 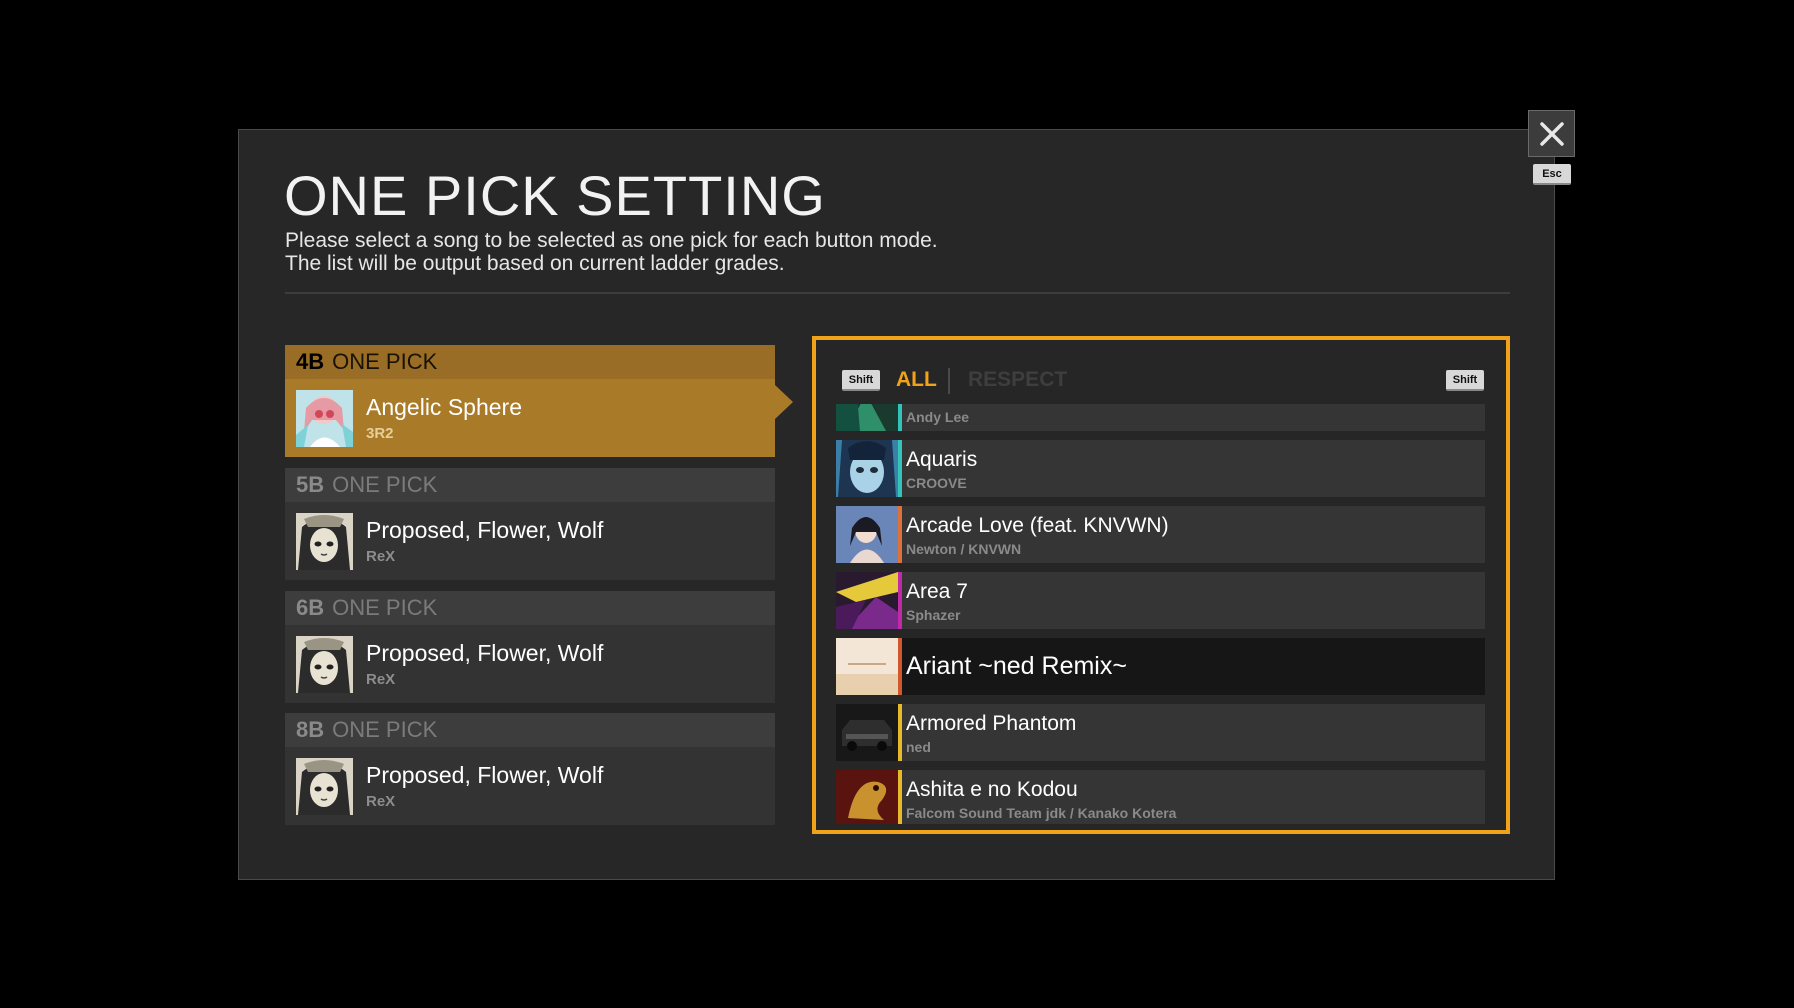 What do you see at coordinates (530, 485) in the screenshot?
I see `pick-slot-header: 5B ONE PICK` at bounding box center [530, 485].